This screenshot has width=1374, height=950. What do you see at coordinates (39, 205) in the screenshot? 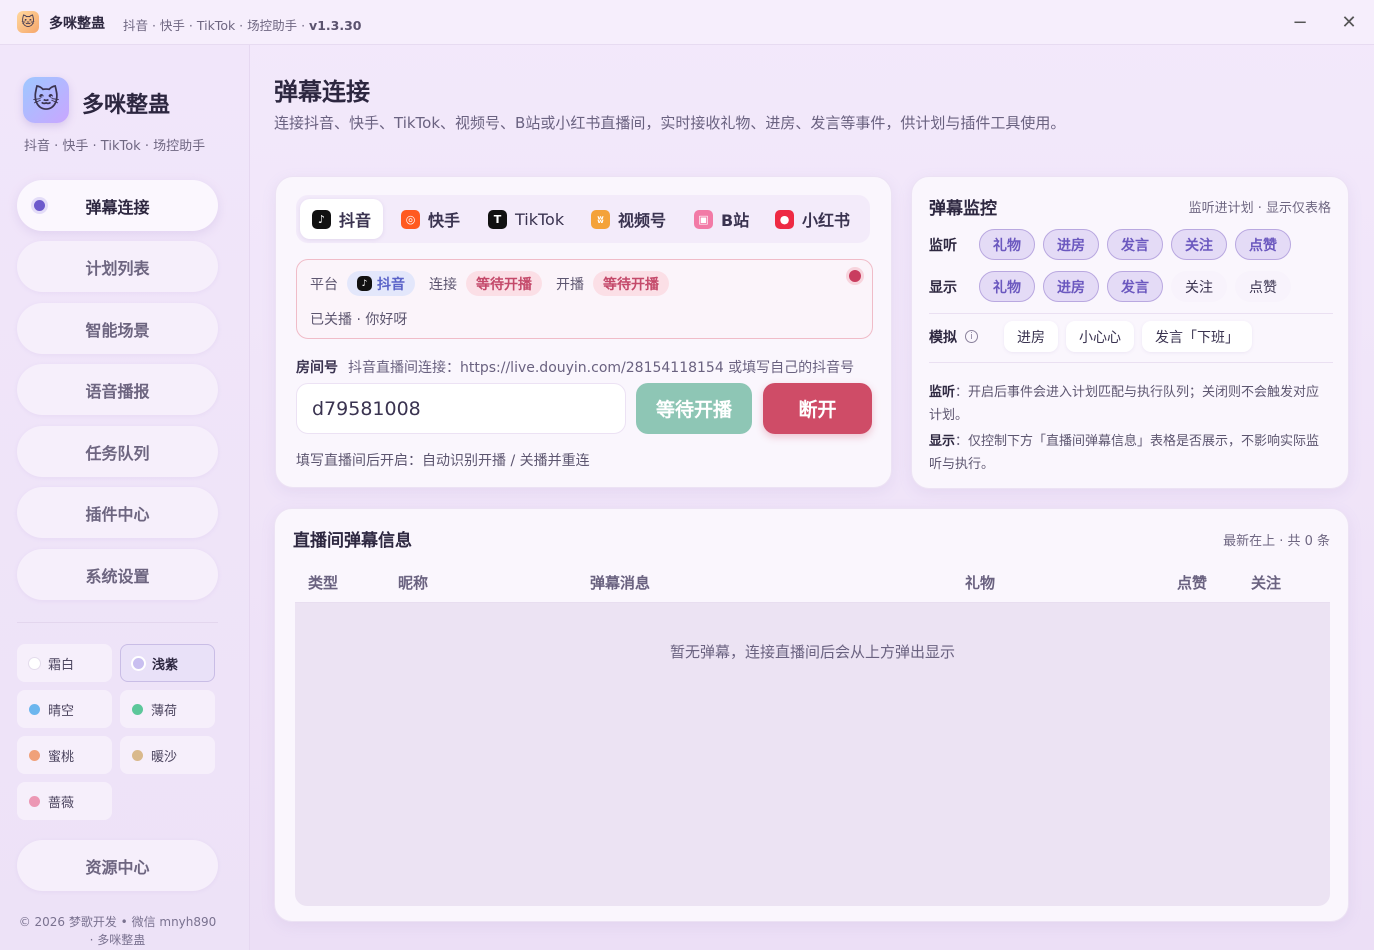
I see `active-dot-icon` at bounding box center [39, 205].